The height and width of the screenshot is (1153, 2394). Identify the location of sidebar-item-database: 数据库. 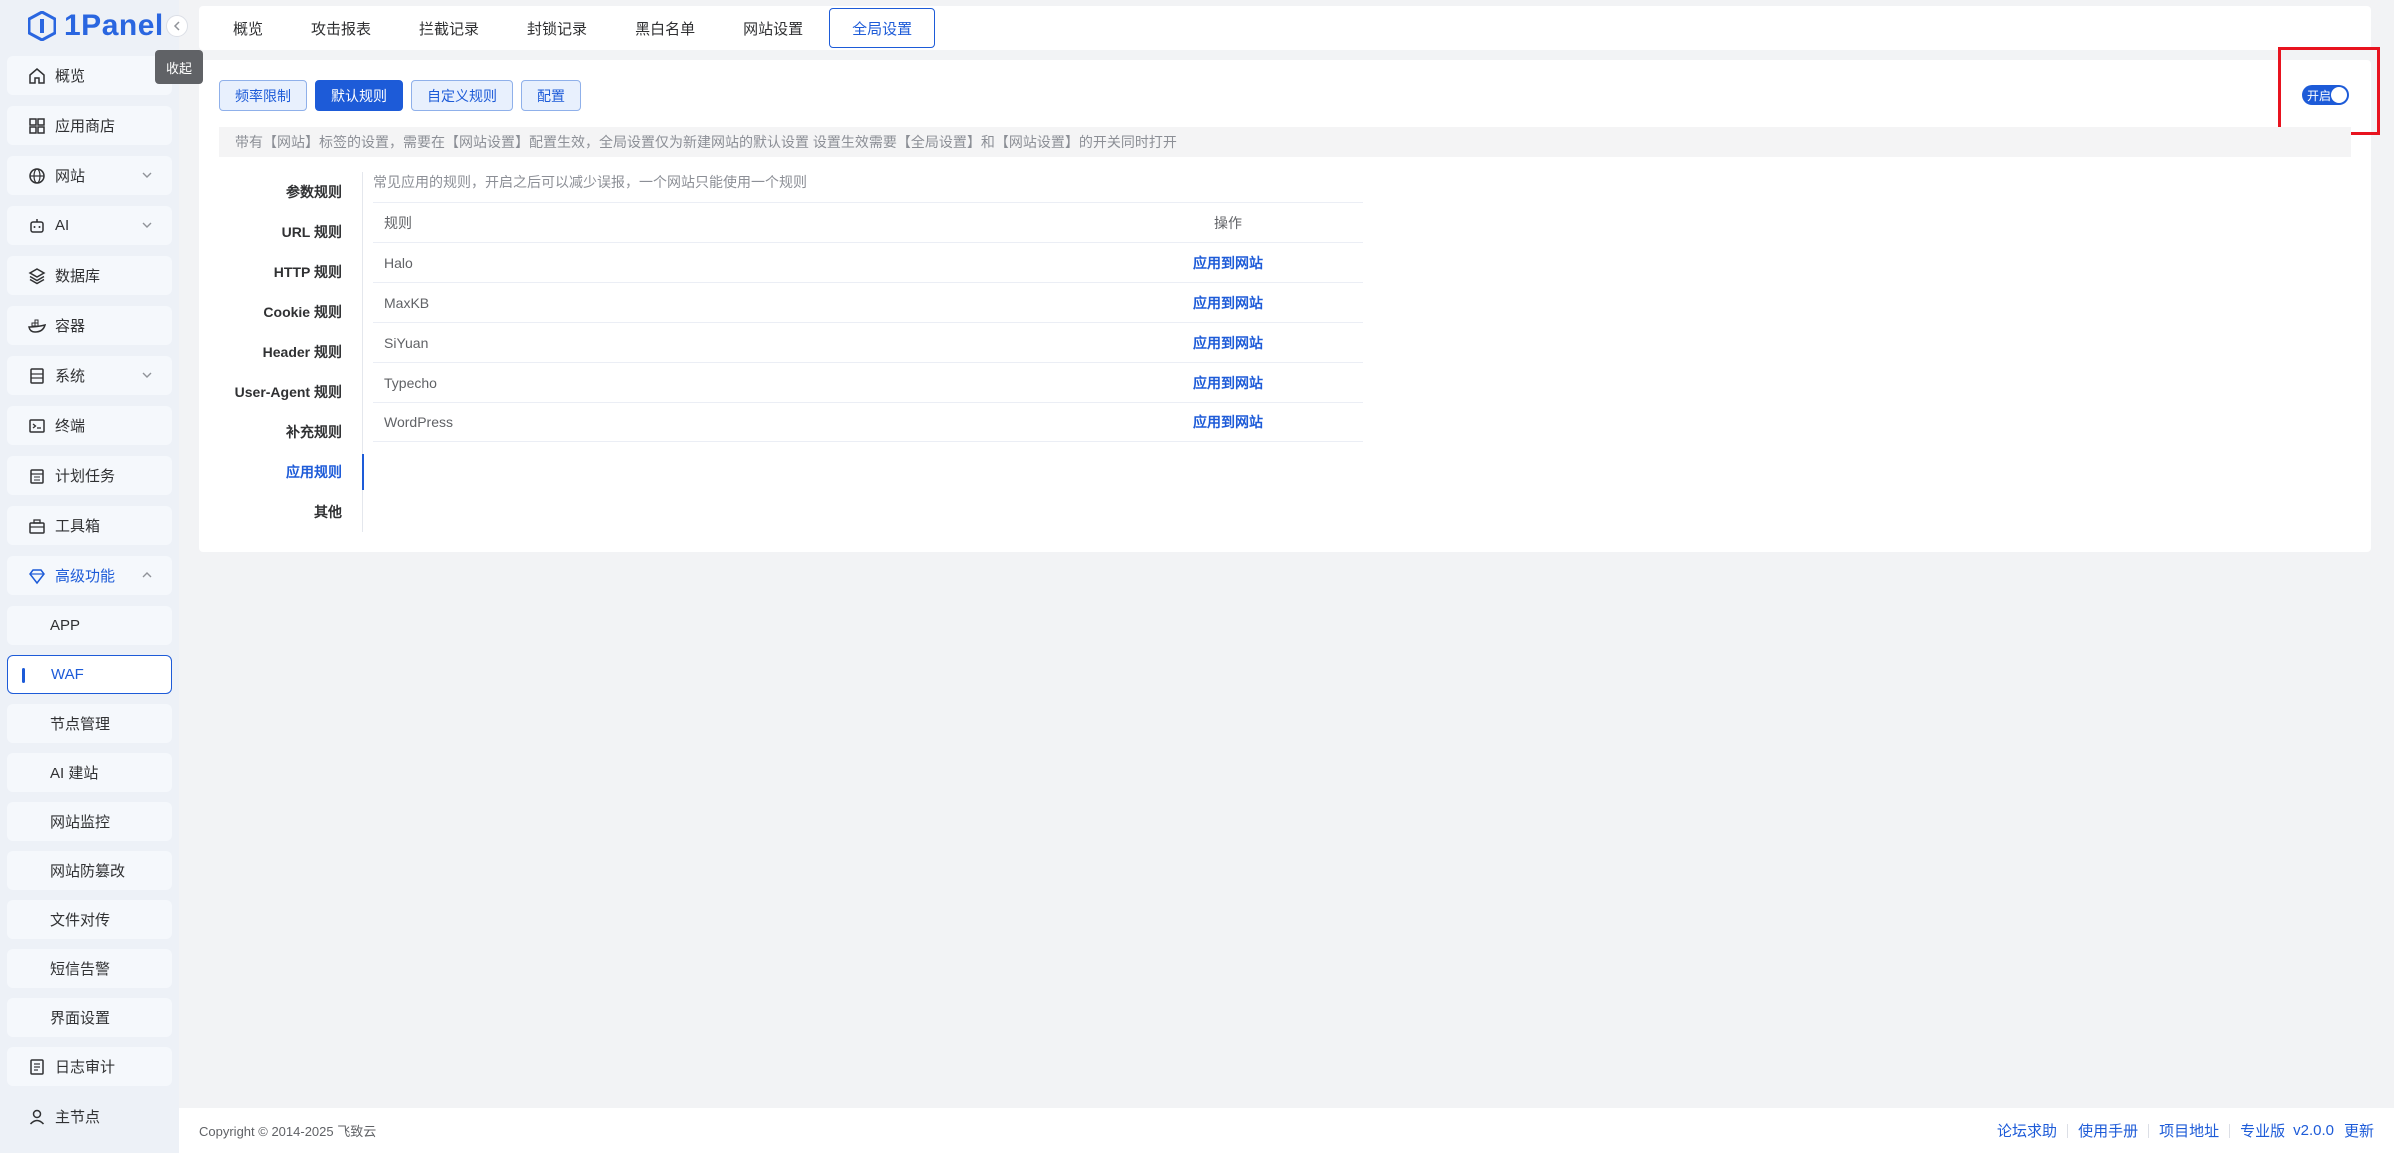
(89, 275).